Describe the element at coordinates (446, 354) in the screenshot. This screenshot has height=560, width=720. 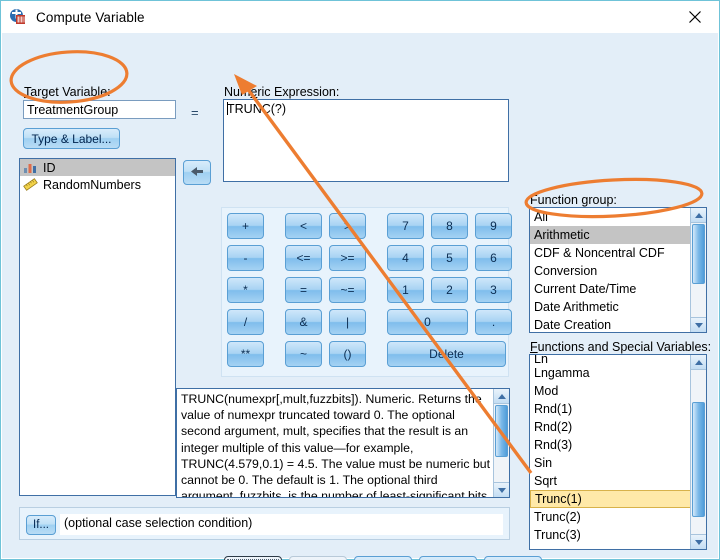
I see `keypad-key-delete: Delete` at that location.